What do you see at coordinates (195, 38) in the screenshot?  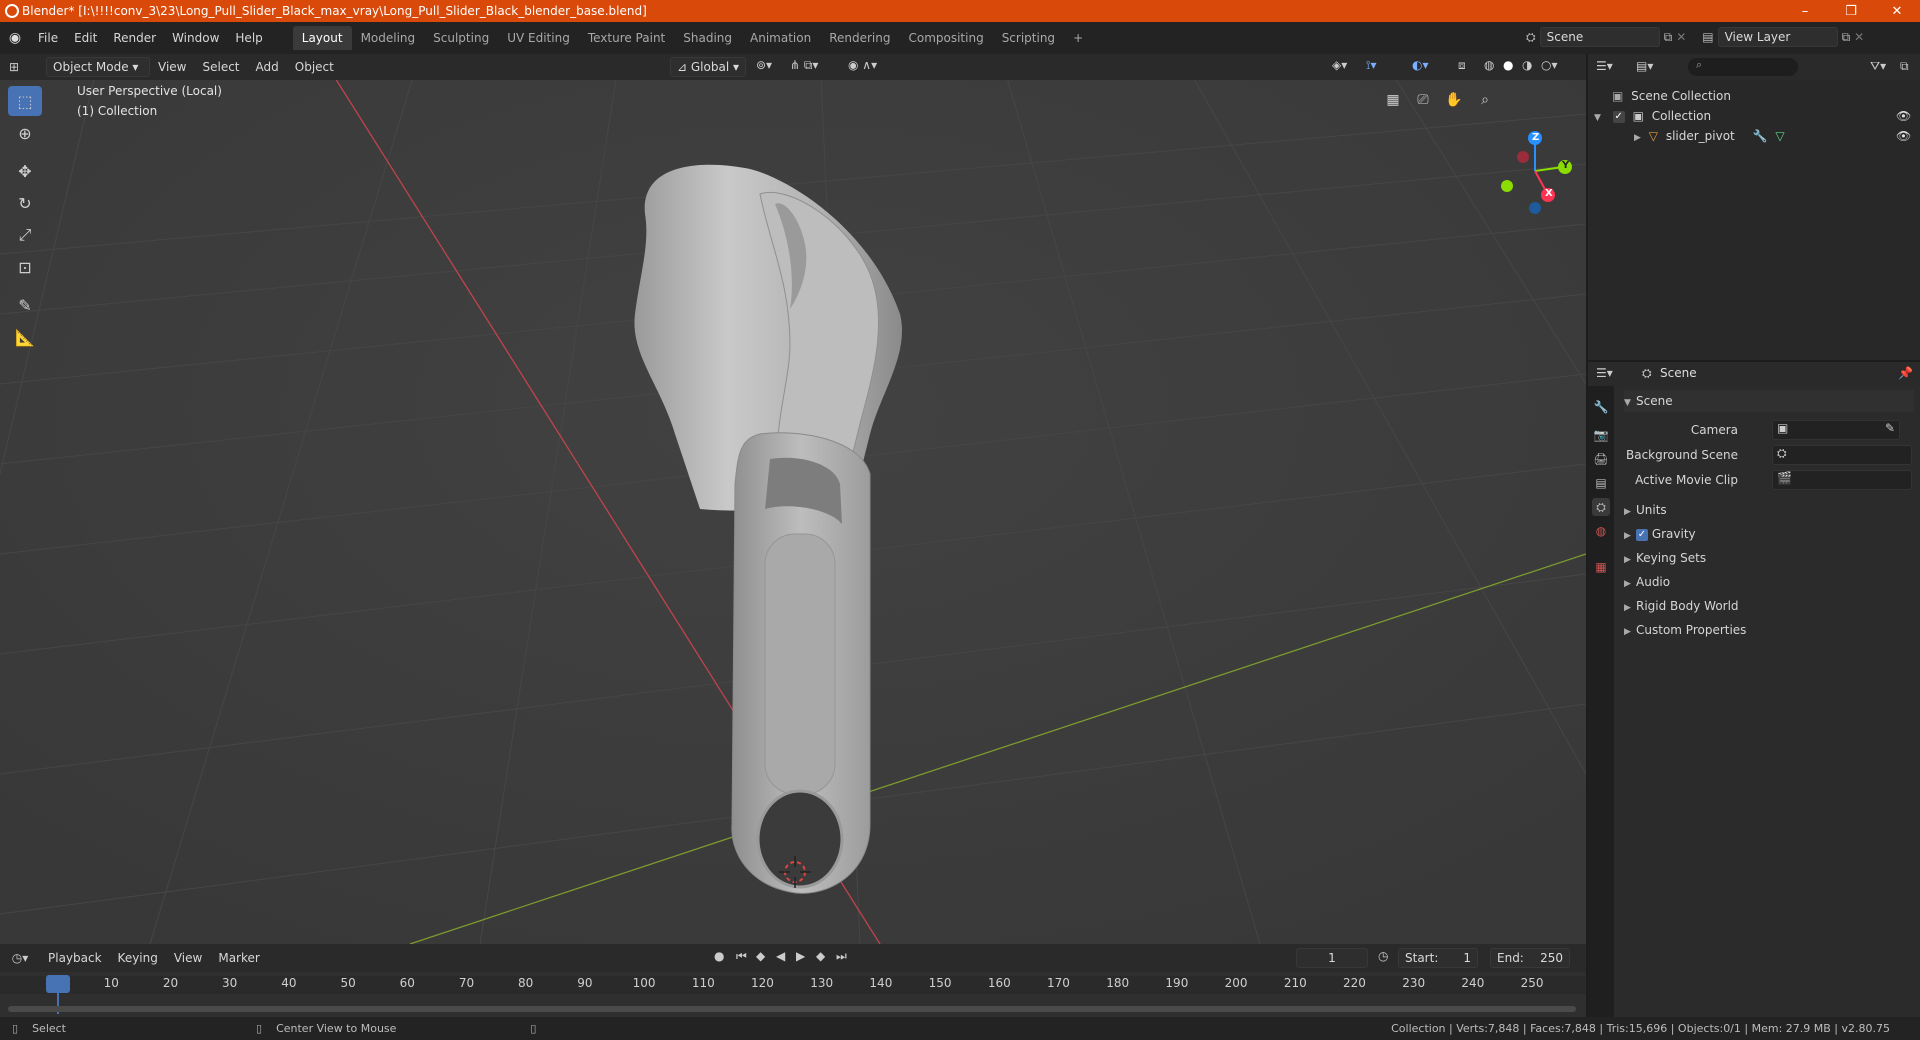 I see `menu-window: Window` at bounding box center [195, 38].